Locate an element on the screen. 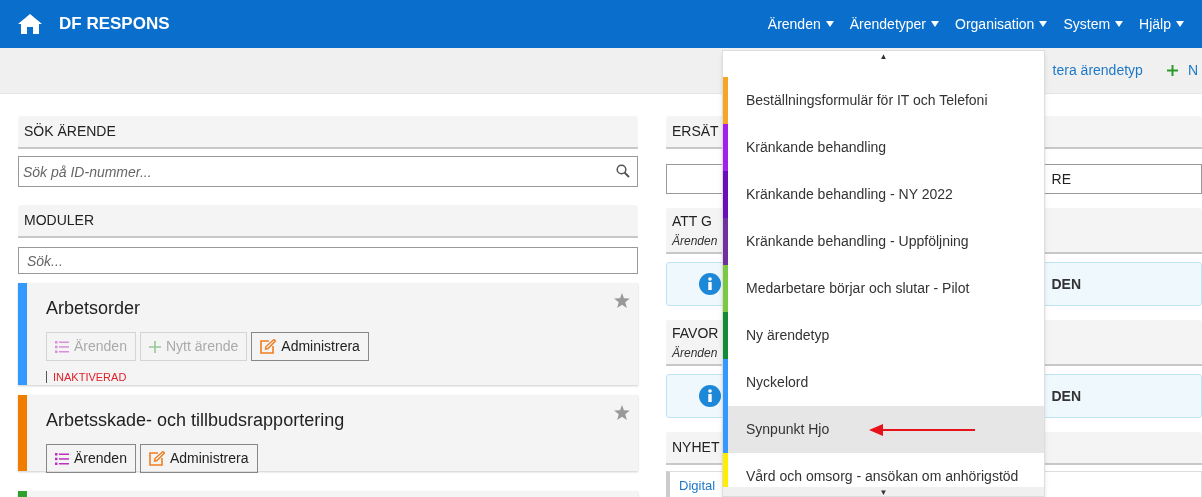 The height and width of the screenshot is (497, 1202). nav-menu: System is located at coordinates (1093, 24).